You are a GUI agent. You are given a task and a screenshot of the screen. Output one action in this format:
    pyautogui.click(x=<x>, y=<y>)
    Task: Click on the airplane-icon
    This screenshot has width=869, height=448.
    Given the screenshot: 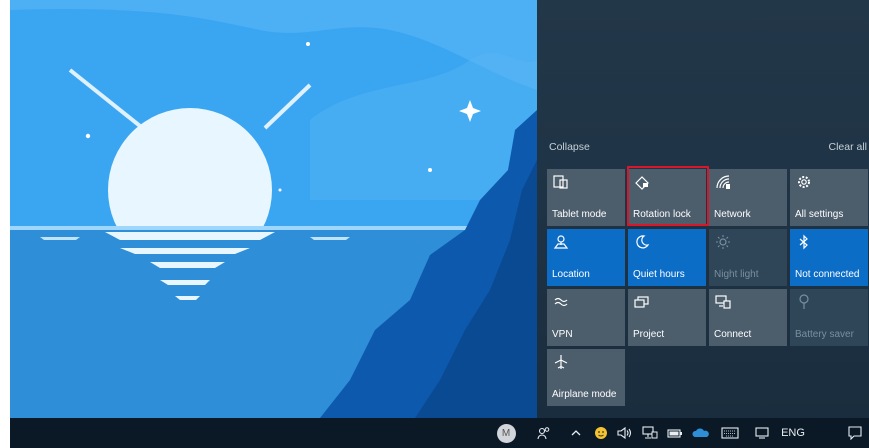 What is the action you would take?
    pyautogui.click(x=561, y=362)
    